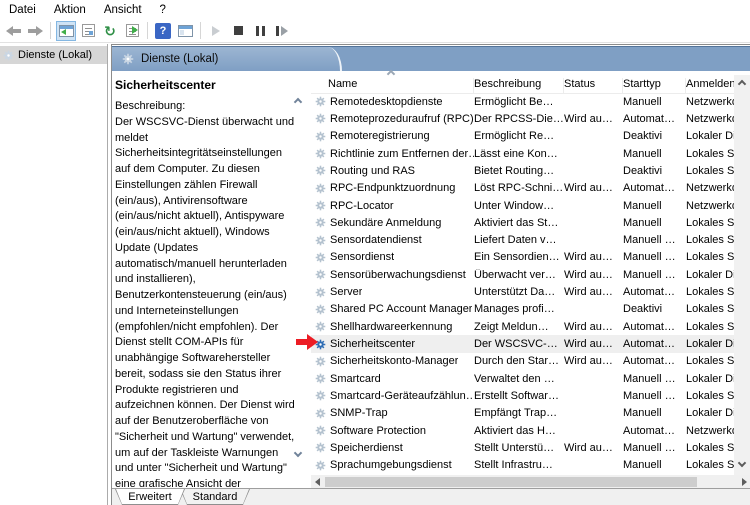  I want to click on scrollbar-thumb, so click(511, 482).